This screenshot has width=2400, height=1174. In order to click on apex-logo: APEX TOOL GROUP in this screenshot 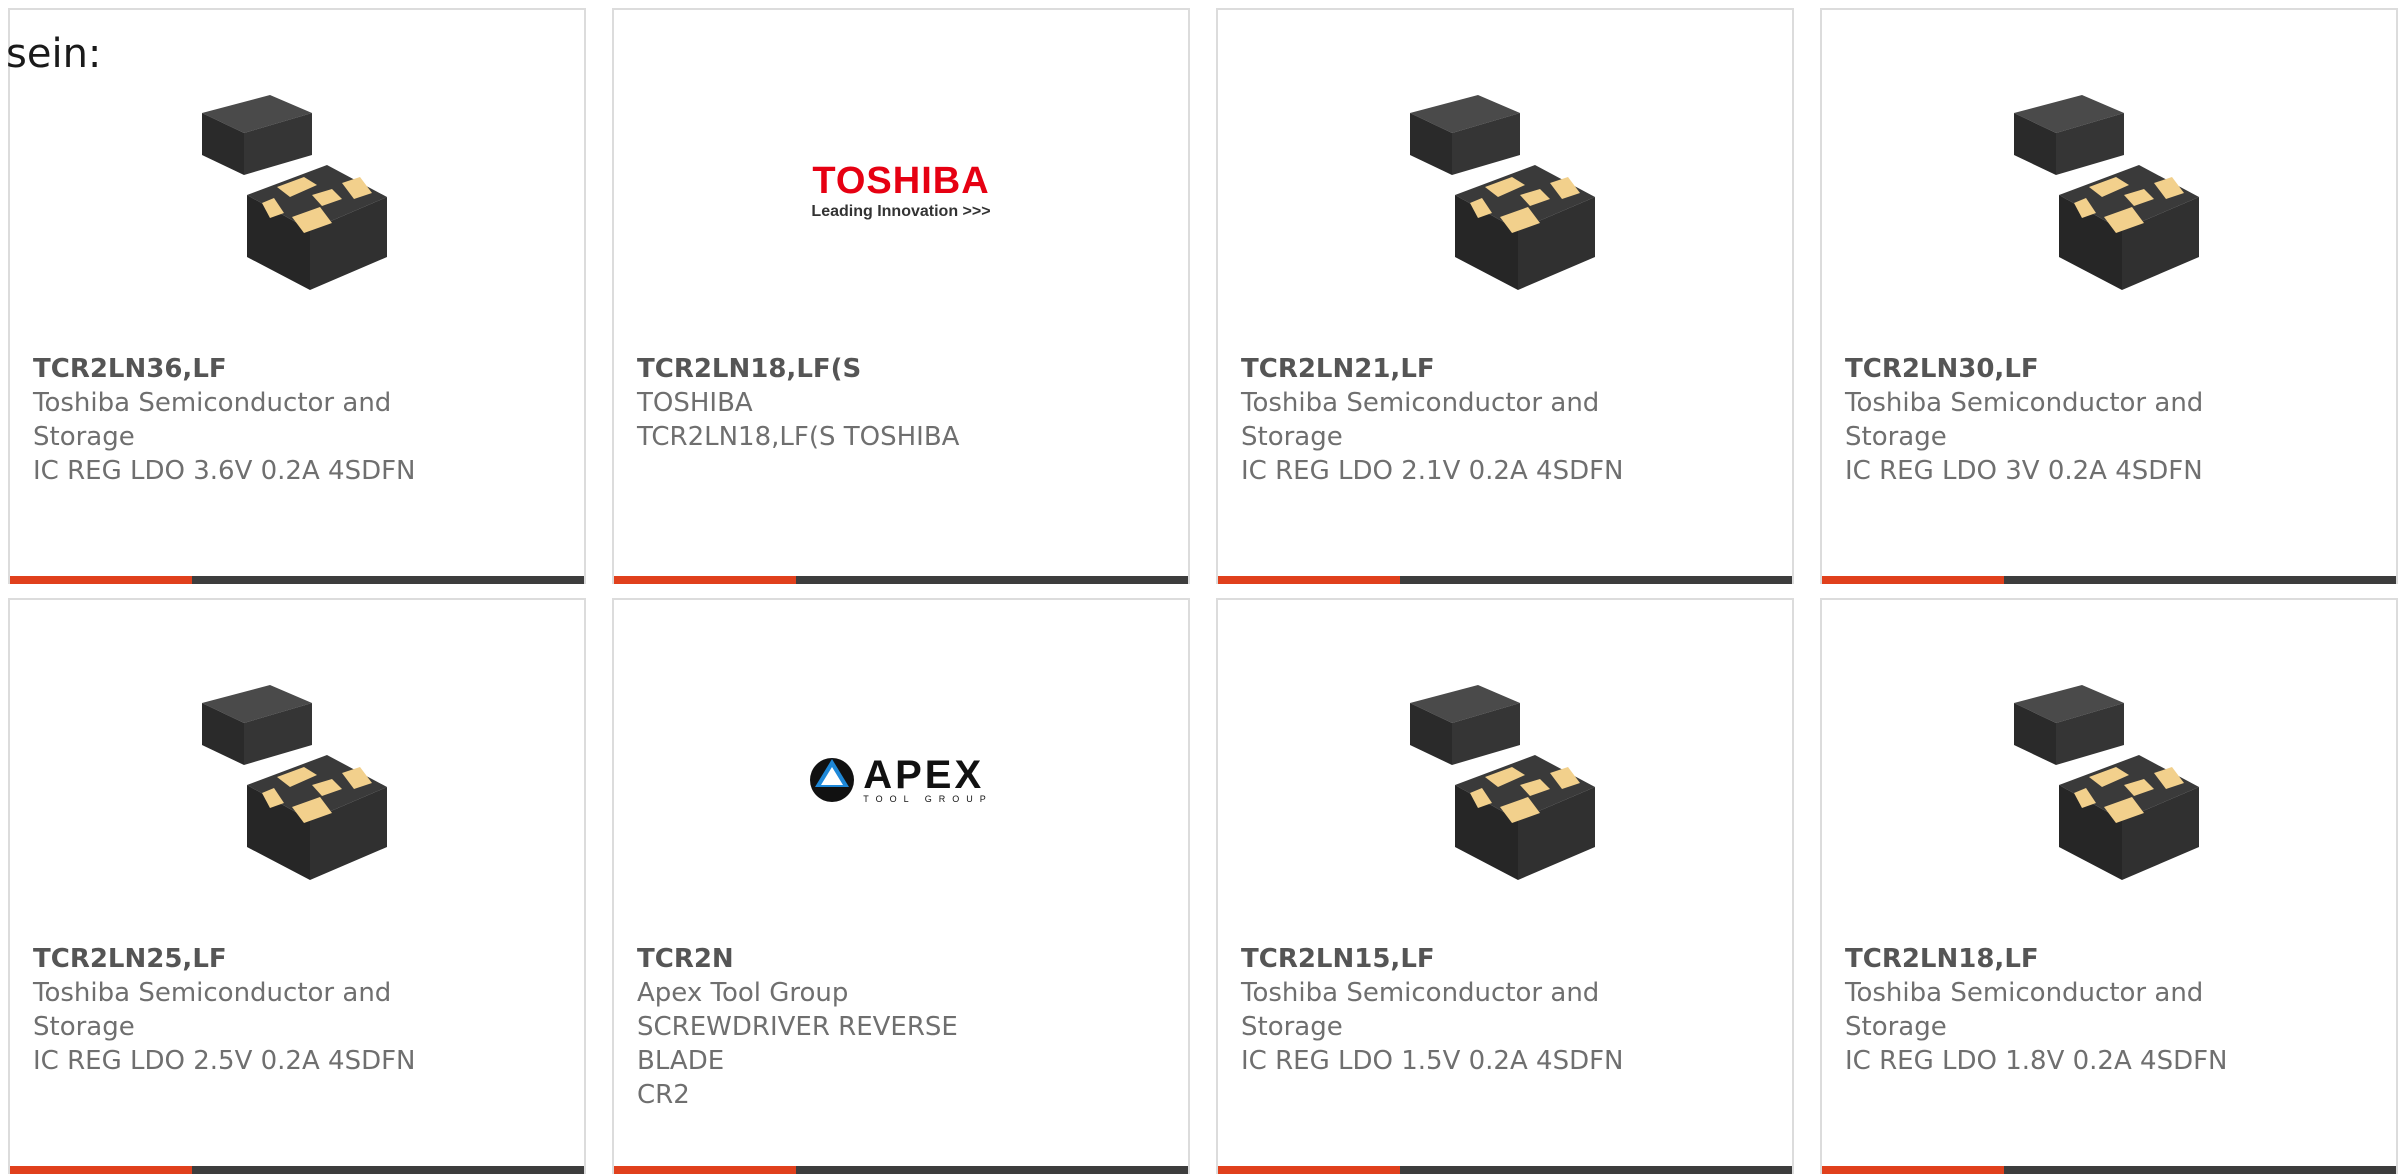, I will do `click(901, 778)`.